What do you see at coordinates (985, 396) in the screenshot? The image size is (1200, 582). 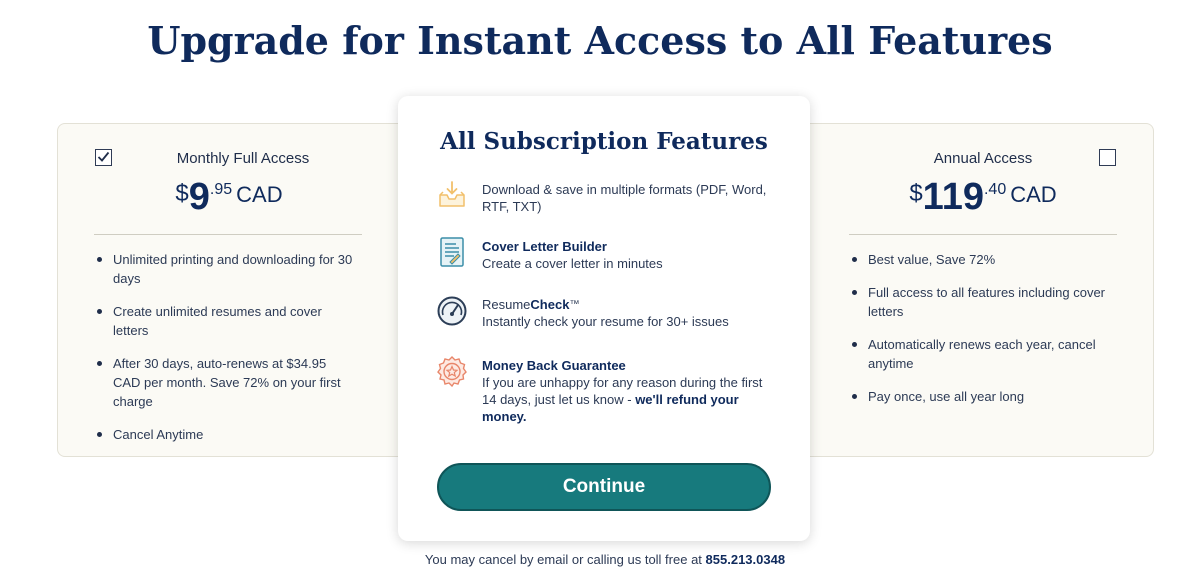 I see `list-item: Pay once, use all year long` at bounding box center [985, 396].